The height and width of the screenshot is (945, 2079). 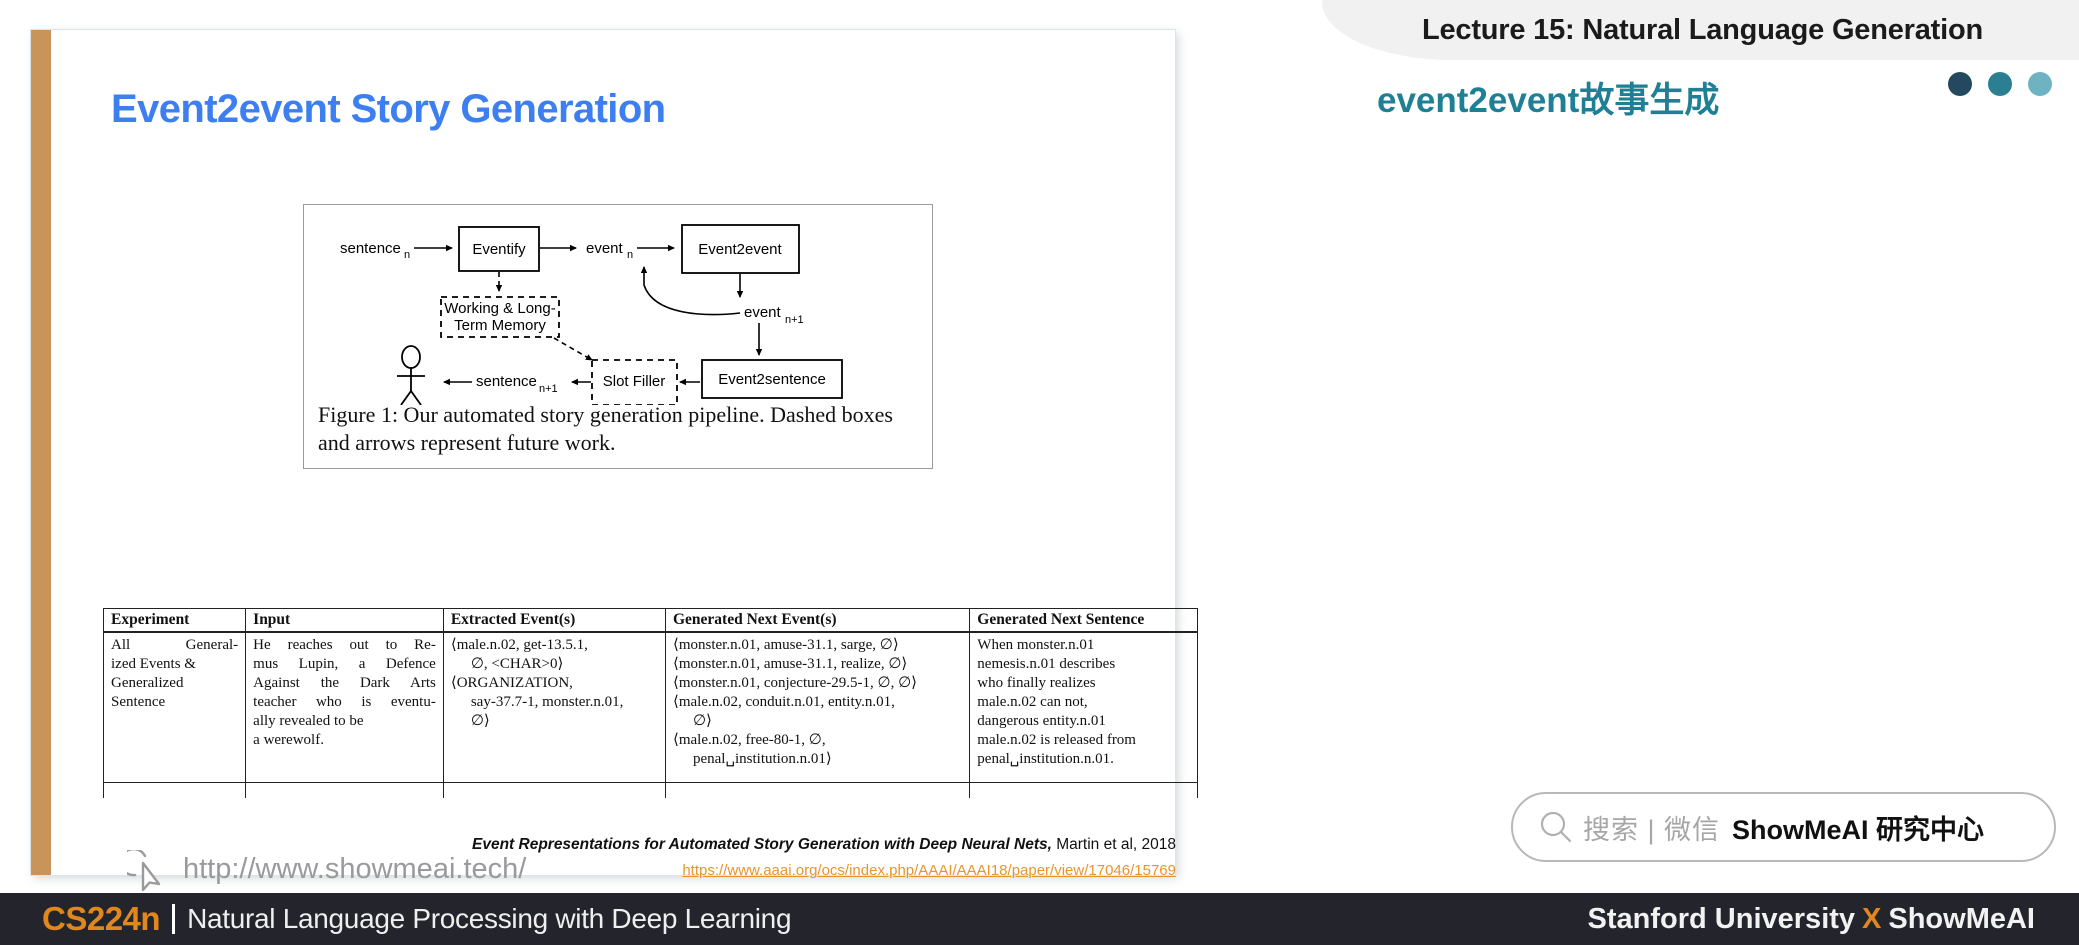 What do you see at coordinates (740, 249) in the screenshot?
I see `svg-text: Event2event` at bounding box center [740, 249].